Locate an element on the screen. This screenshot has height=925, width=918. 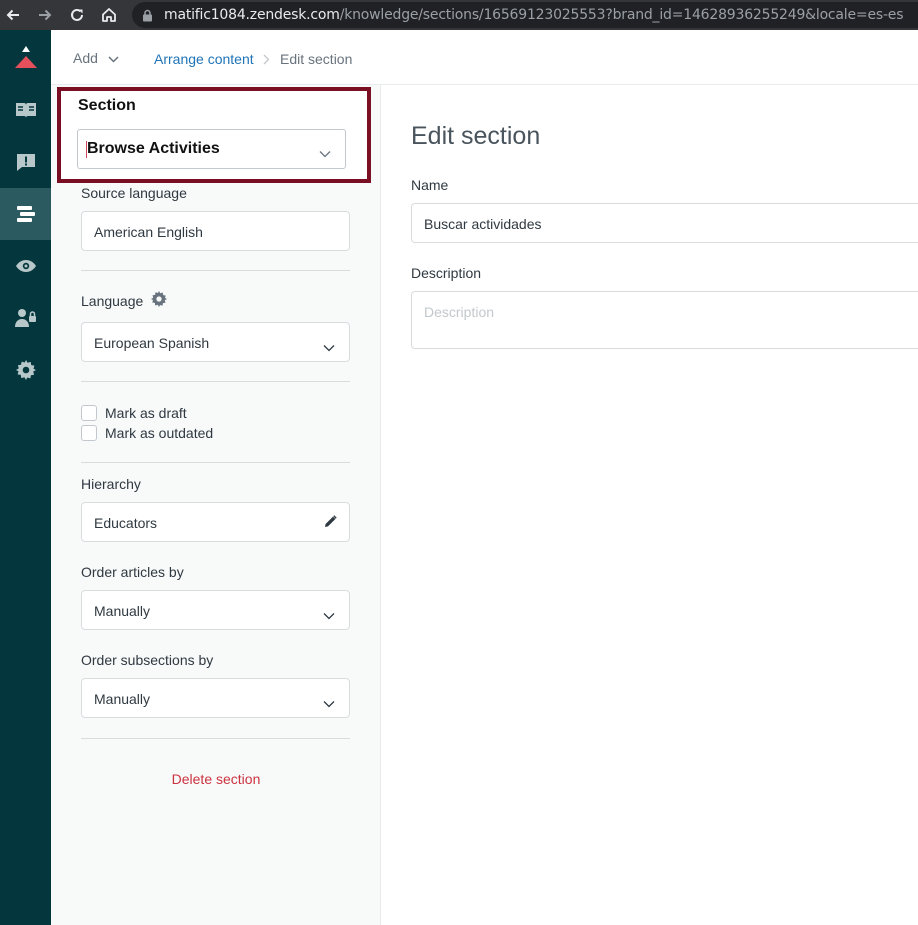
language-select: European Spanish is located at coordinates (215, 342).